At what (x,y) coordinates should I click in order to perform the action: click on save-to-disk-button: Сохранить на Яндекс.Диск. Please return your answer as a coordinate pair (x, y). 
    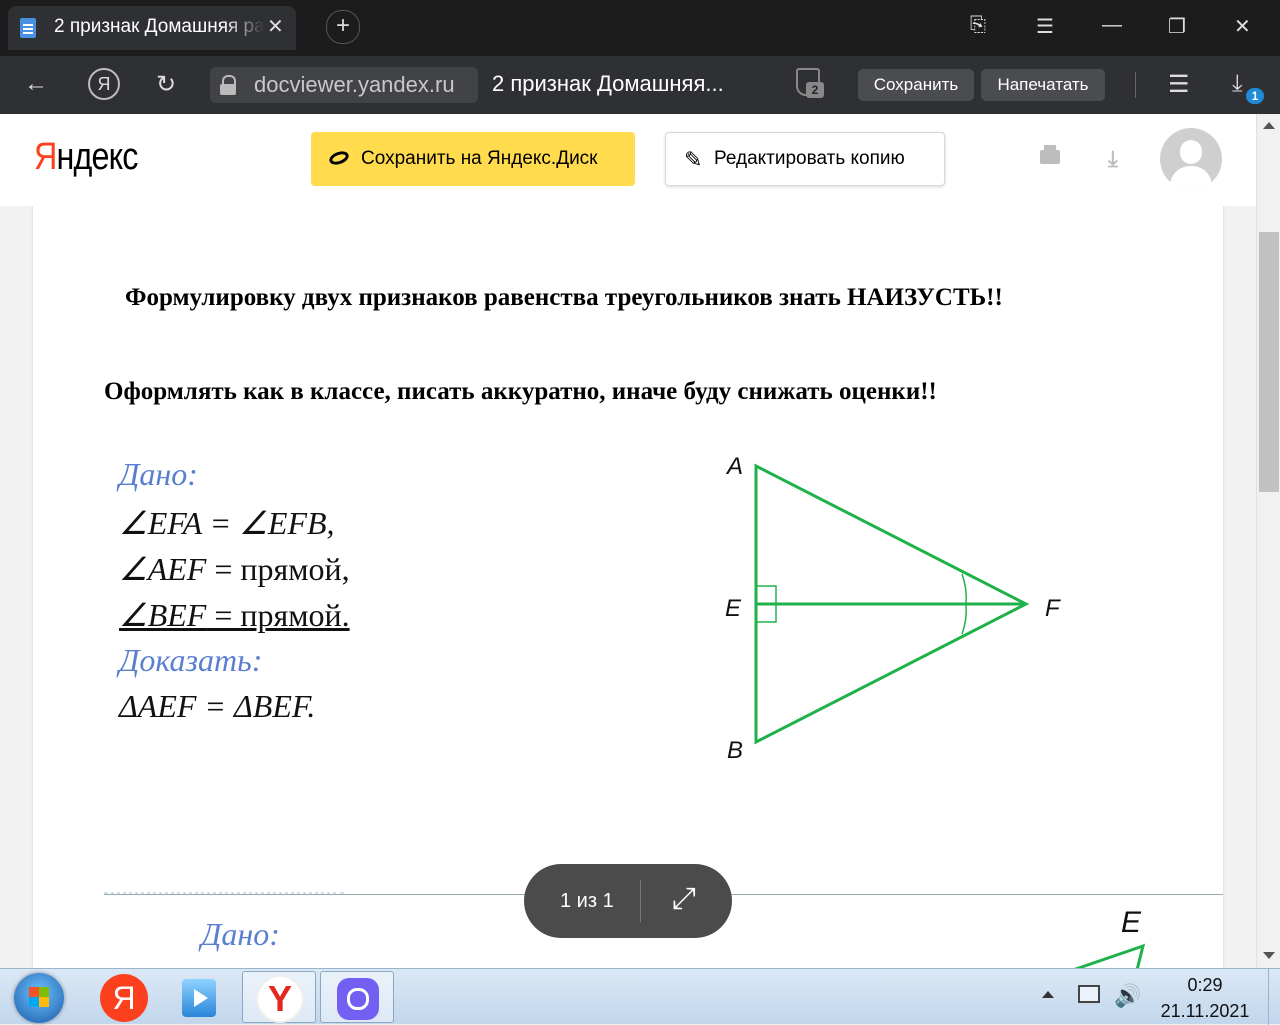
    Looking at the image, I should click on (473, 159).